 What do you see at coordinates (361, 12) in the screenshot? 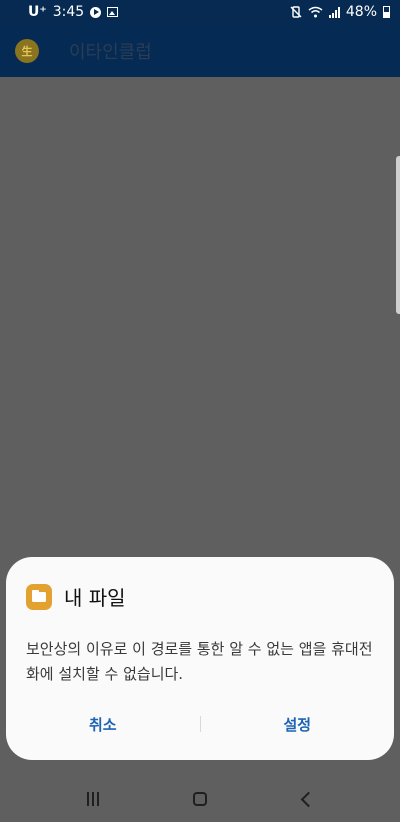
I see `battery-percent: 48%` at bounding box center [361, 12].